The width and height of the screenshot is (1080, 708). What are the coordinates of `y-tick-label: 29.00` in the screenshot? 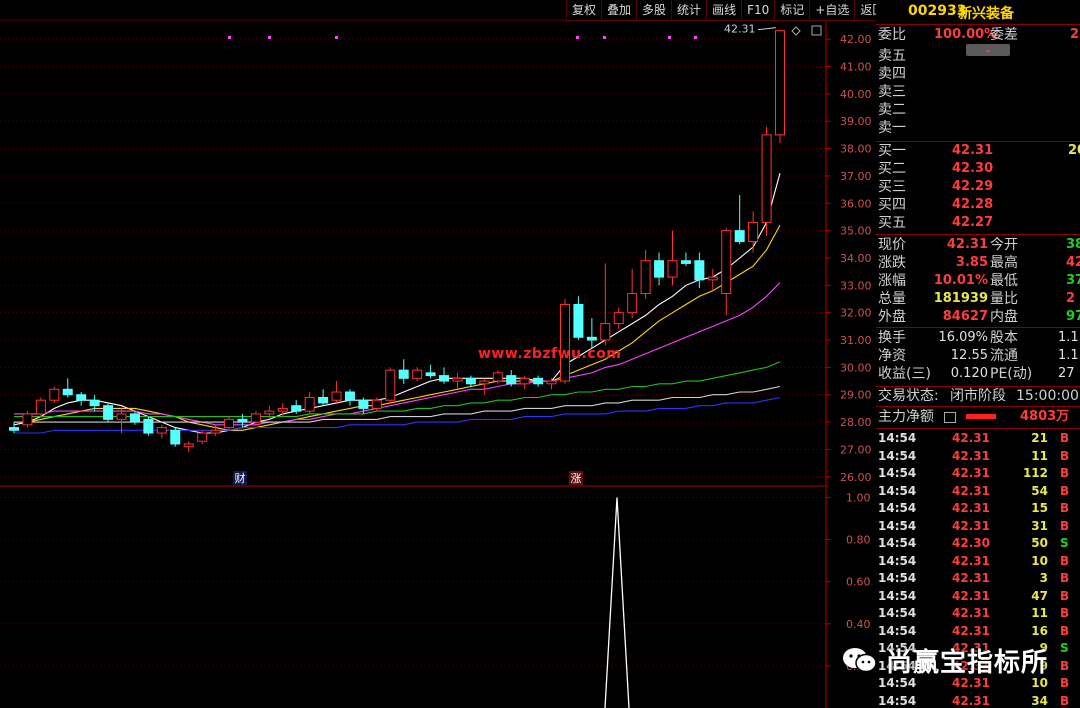 It's located at (856, 395).